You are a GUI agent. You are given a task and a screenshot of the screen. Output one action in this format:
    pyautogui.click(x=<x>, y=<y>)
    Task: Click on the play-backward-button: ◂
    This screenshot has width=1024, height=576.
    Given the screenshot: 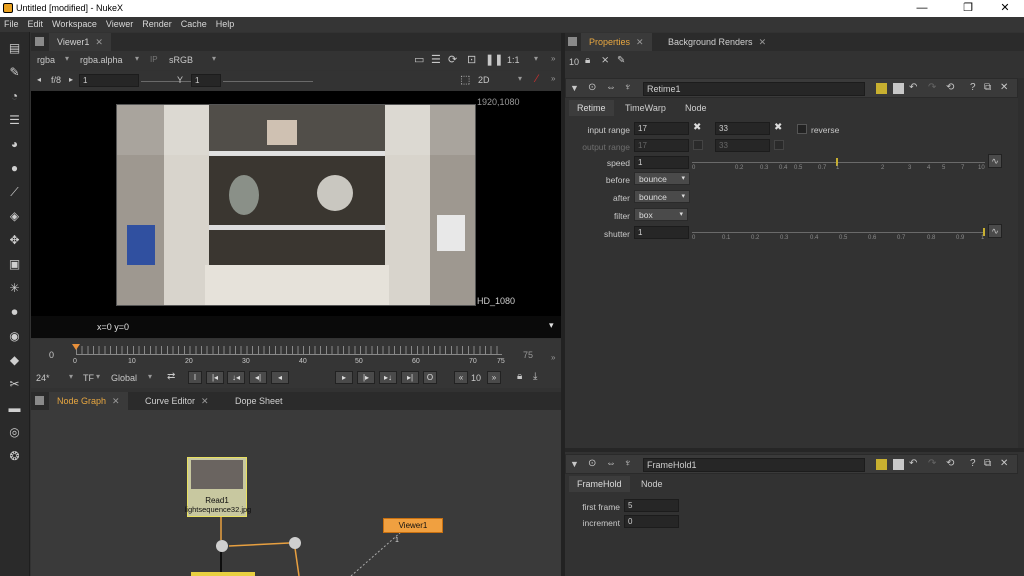 What is the action you would take?
    pyautogui.click(x=280, y=377)
    